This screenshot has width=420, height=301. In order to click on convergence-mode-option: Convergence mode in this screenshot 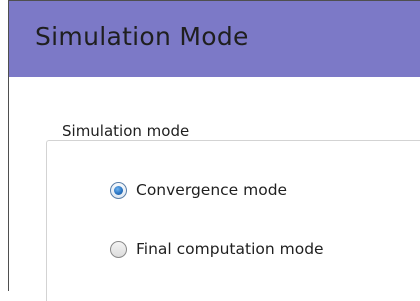, I will do `click(198, 190)`.